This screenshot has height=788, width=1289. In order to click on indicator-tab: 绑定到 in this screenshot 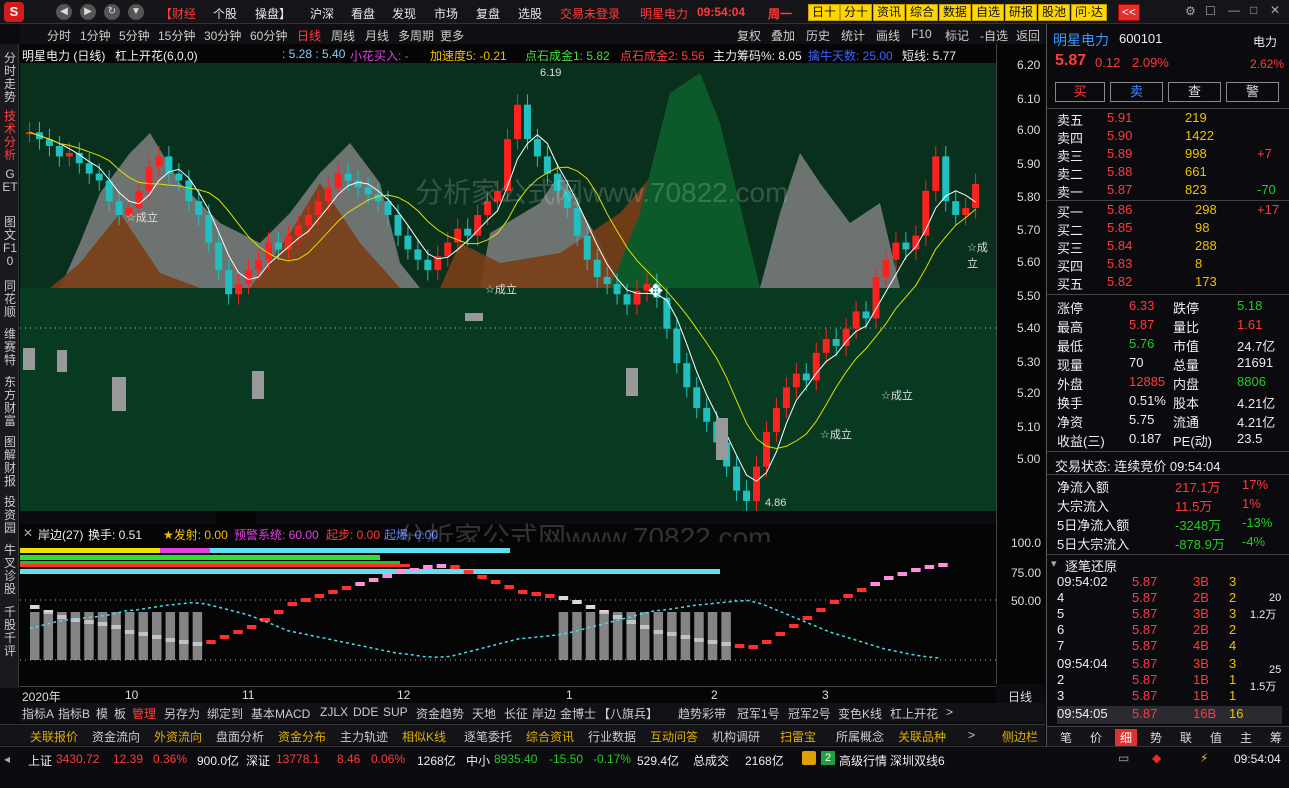, I will do `click(225, 713)`.